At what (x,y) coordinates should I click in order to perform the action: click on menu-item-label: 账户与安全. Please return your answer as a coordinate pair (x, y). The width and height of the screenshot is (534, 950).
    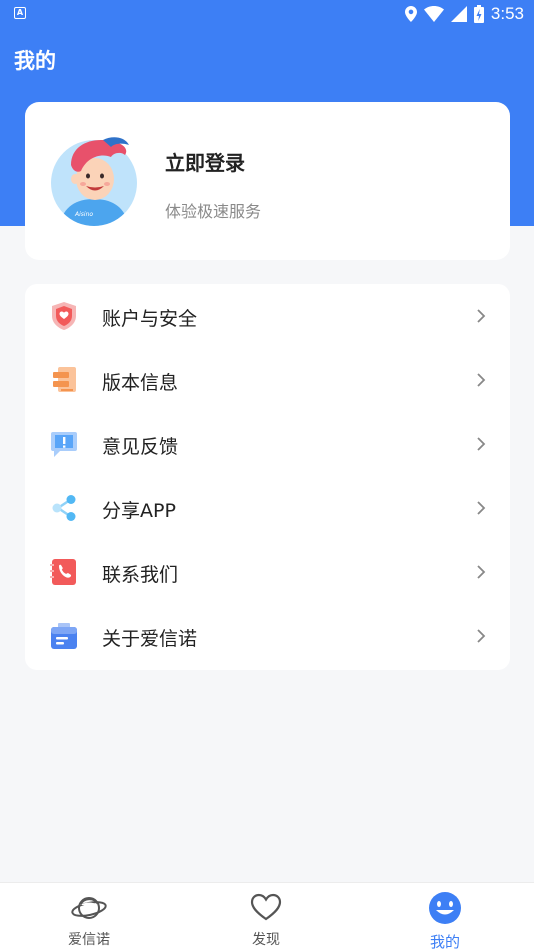
    Looking at the image, I should click on (150, 319).